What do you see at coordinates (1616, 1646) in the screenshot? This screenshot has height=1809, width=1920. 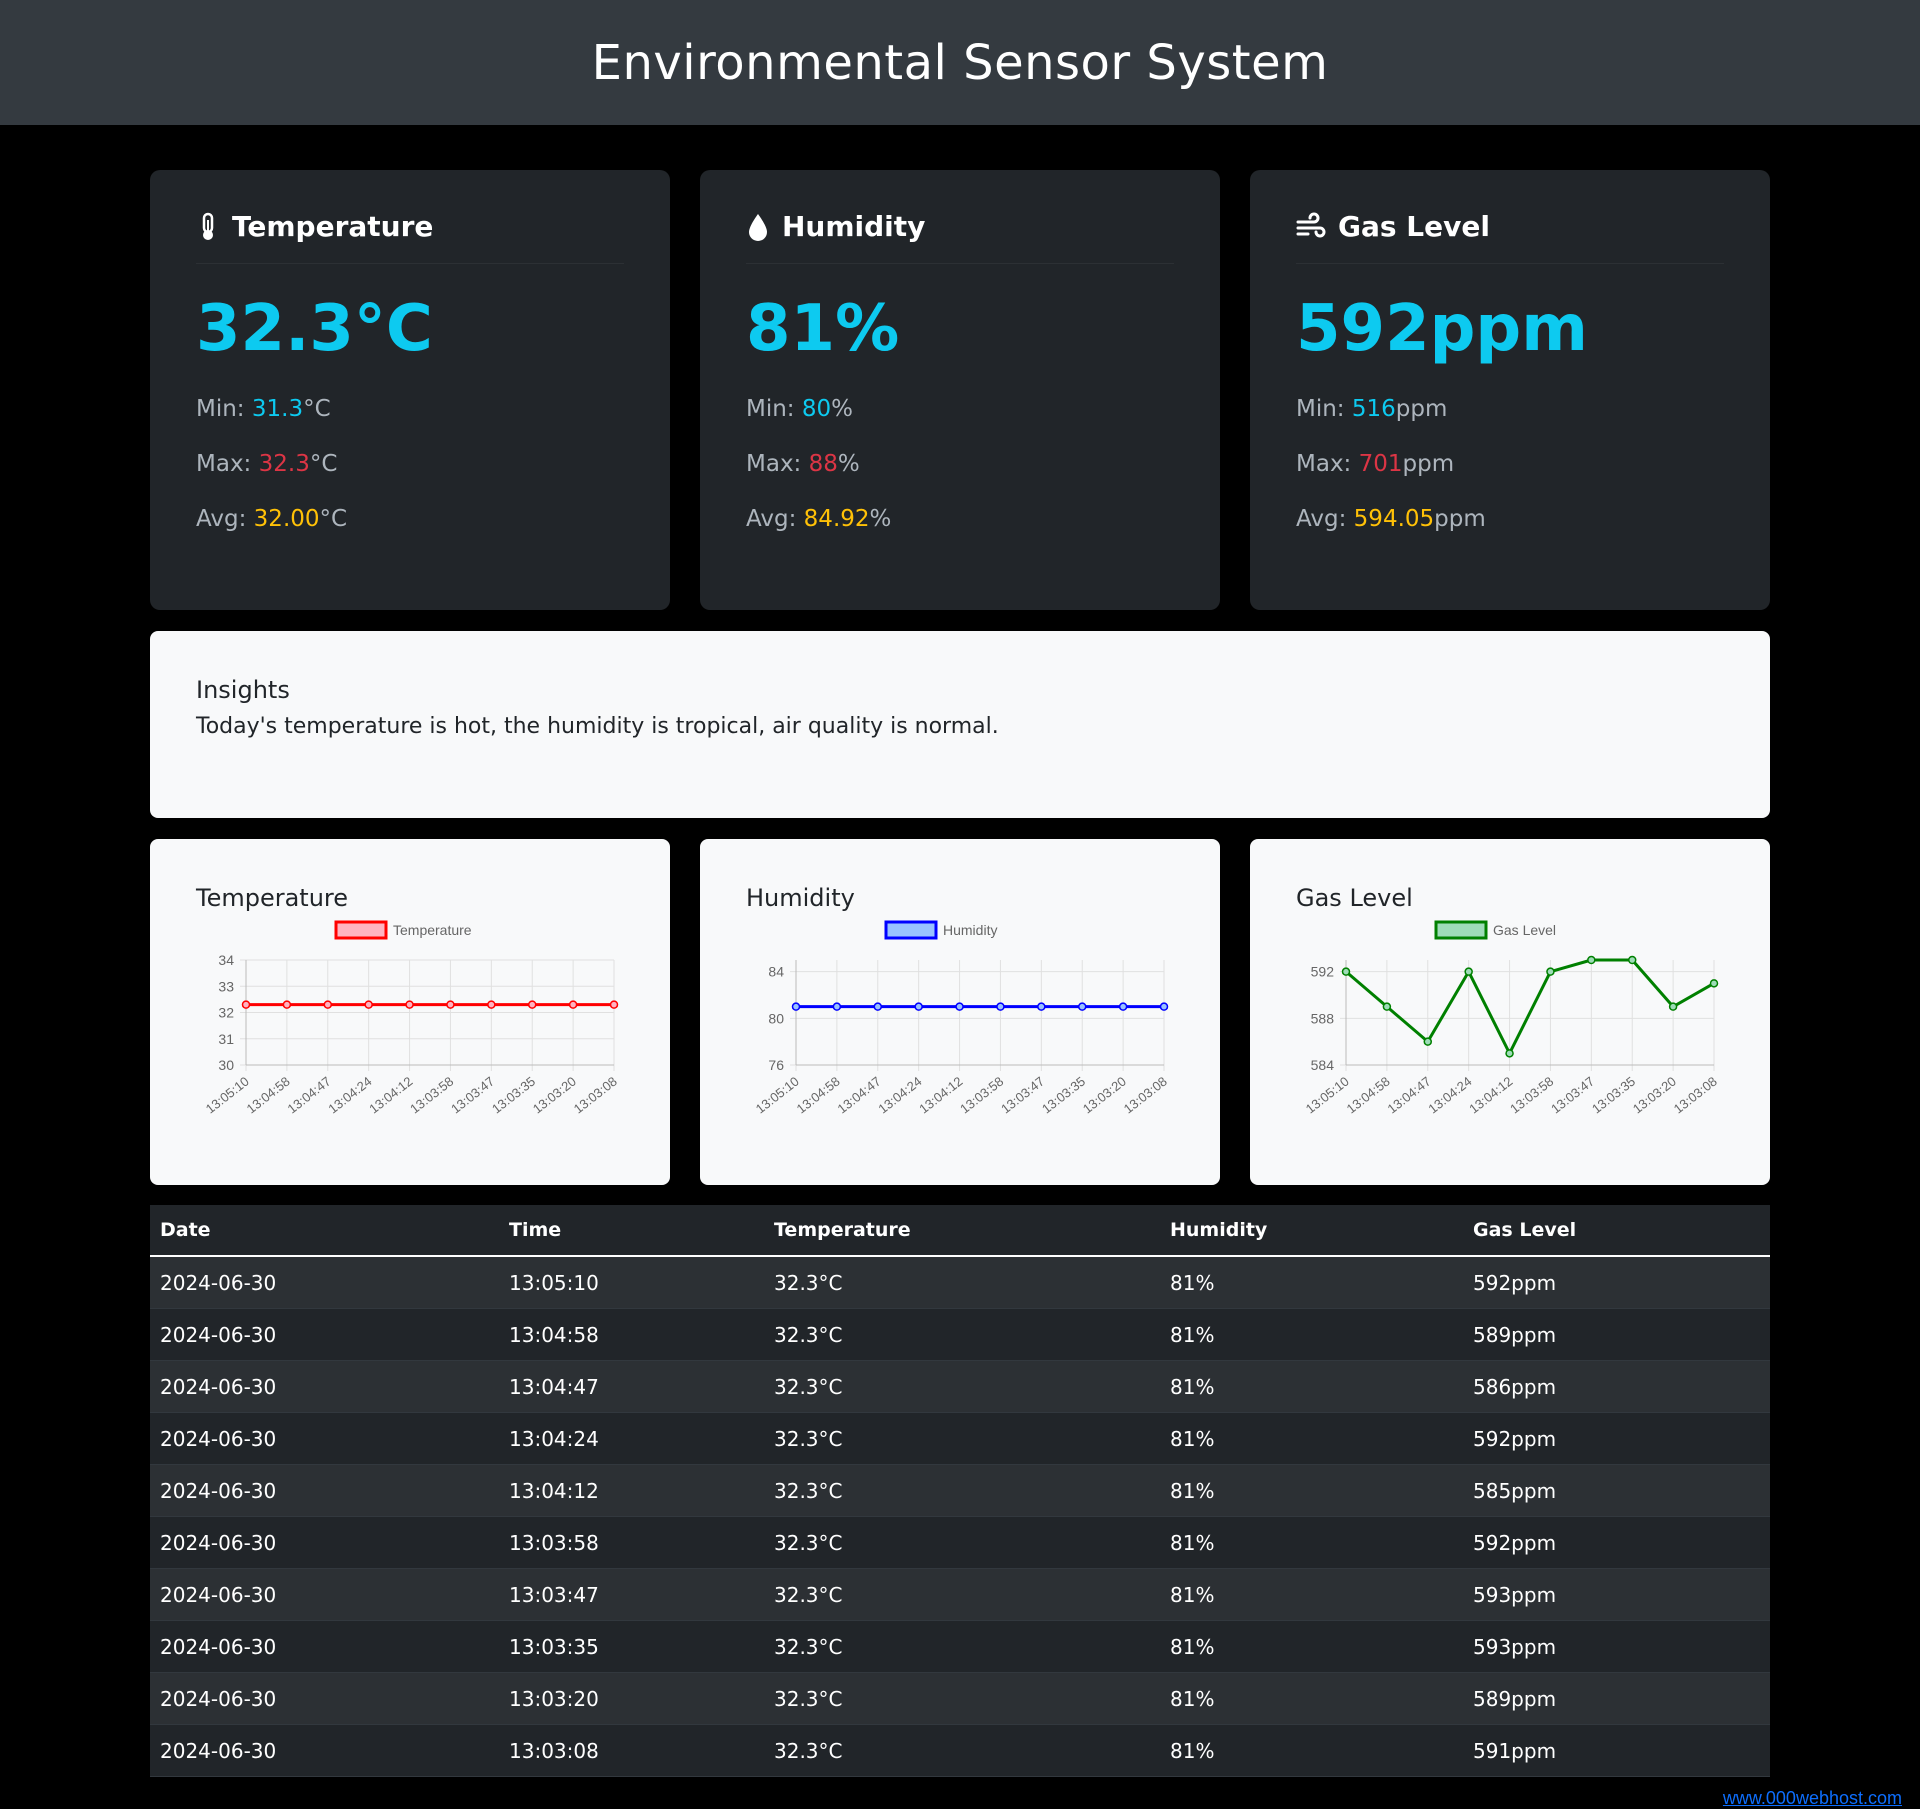 I see `gas-level-cell: 593ppm` at bounding box center [1616, 1646].